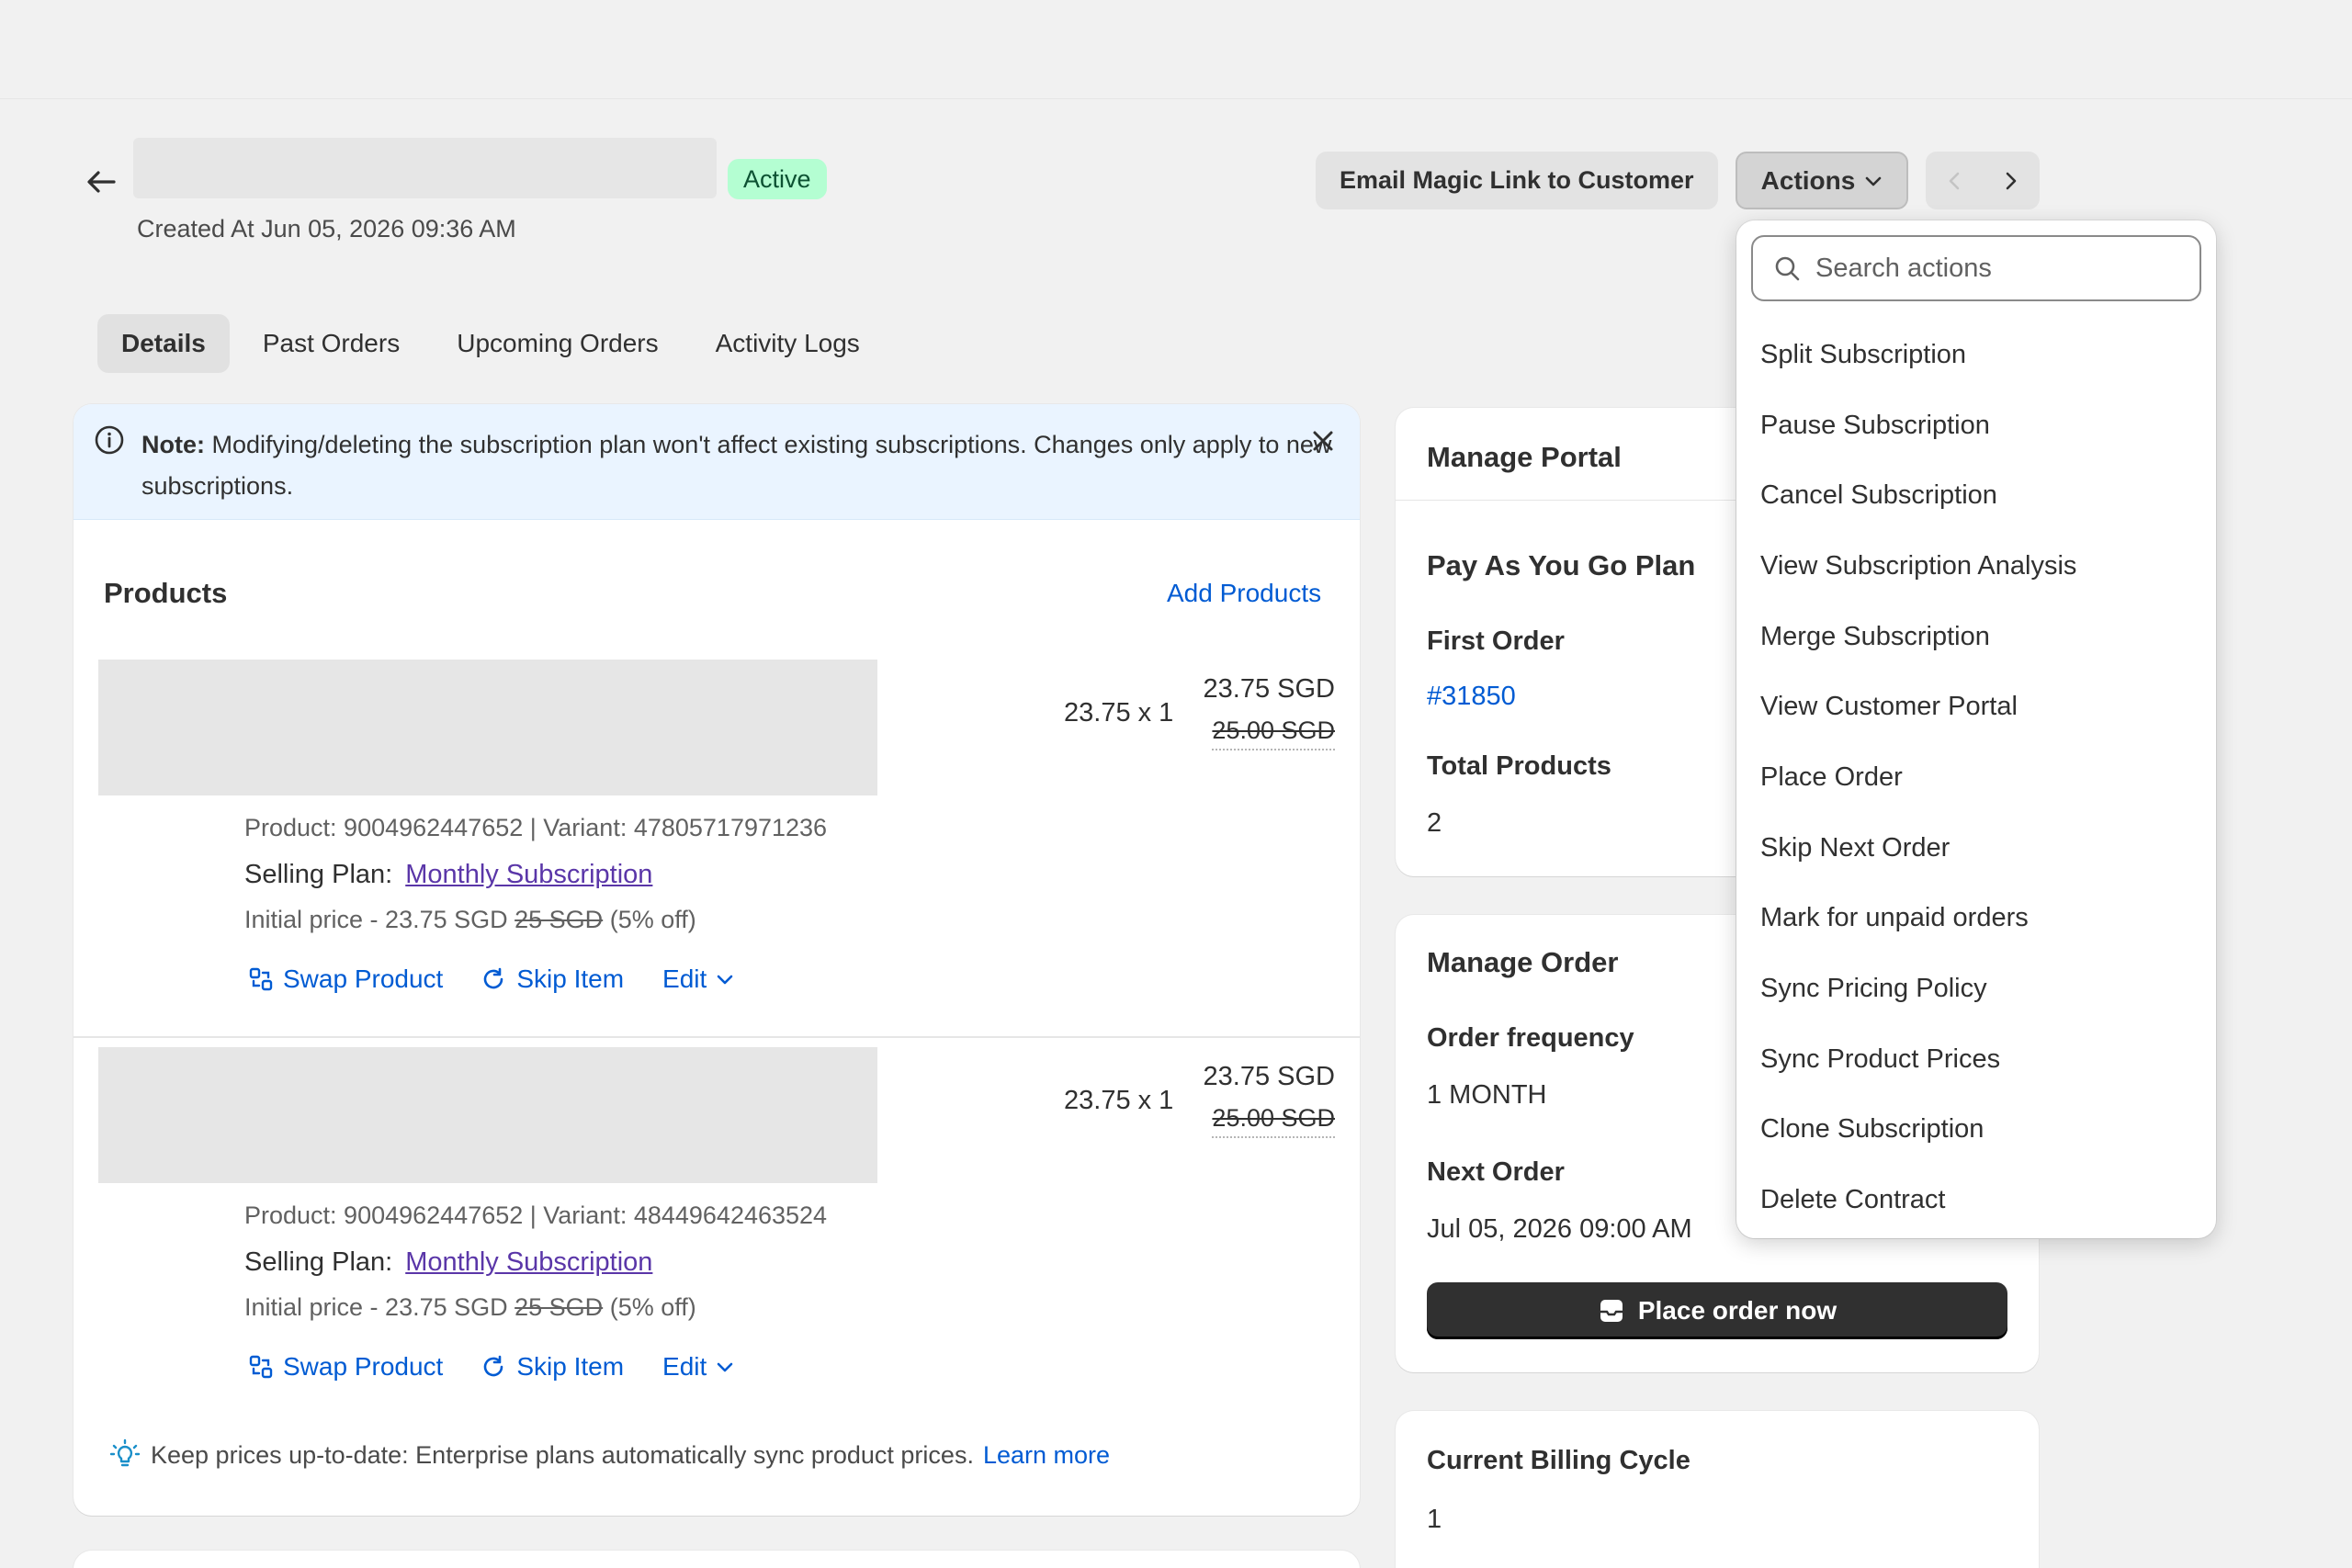 This screenshot has width=2352, height=1568. I want to click on order-frequency-value: 1 MONTH, so click(1487, 1095).